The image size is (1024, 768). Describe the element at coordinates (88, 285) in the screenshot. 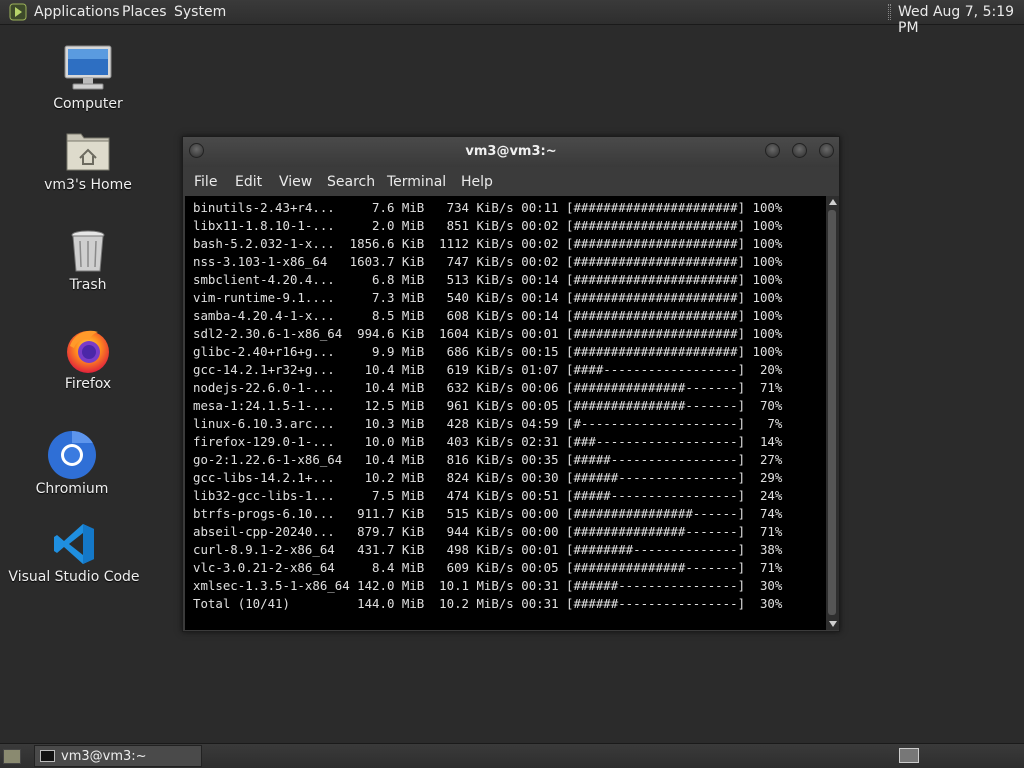

I see `desktop-icon-label: Trash` at that location.